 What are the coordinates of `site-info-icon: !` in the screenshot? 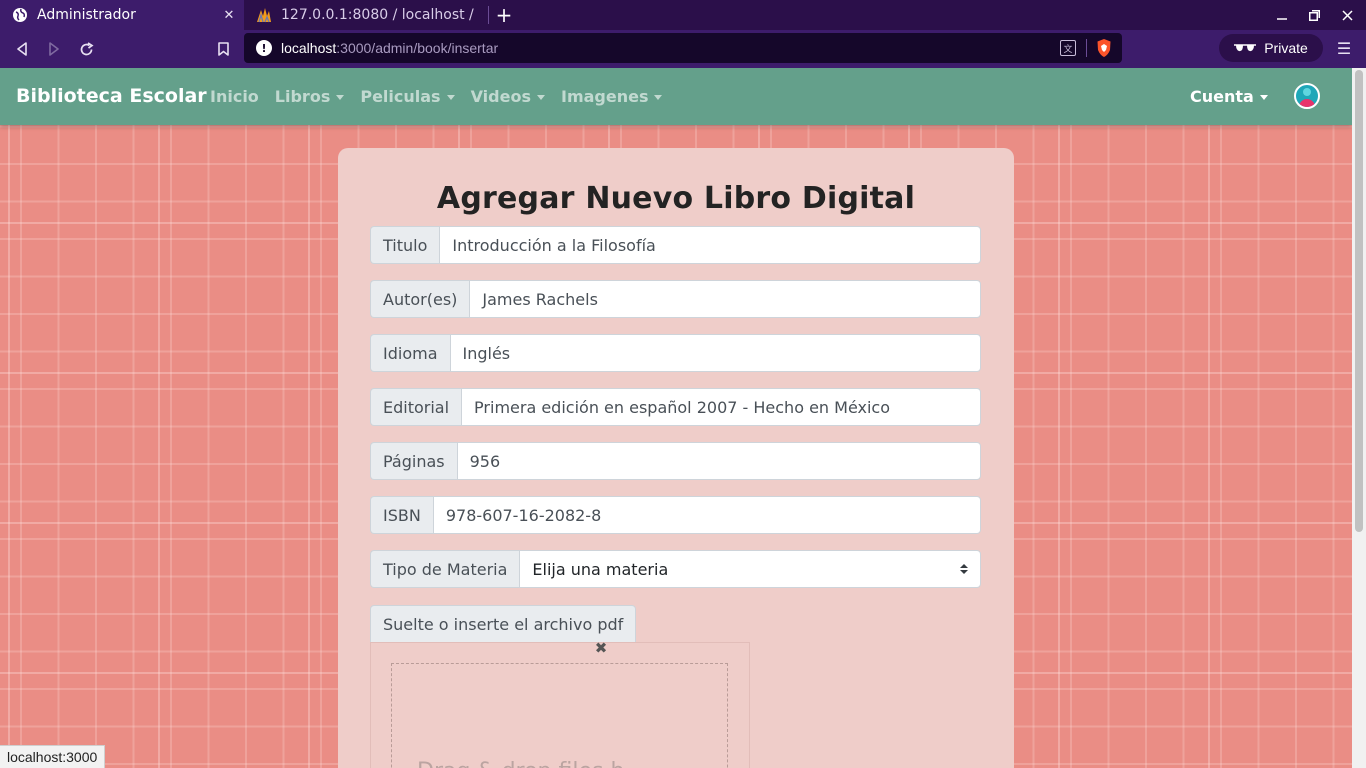 It's located at (264, 48).